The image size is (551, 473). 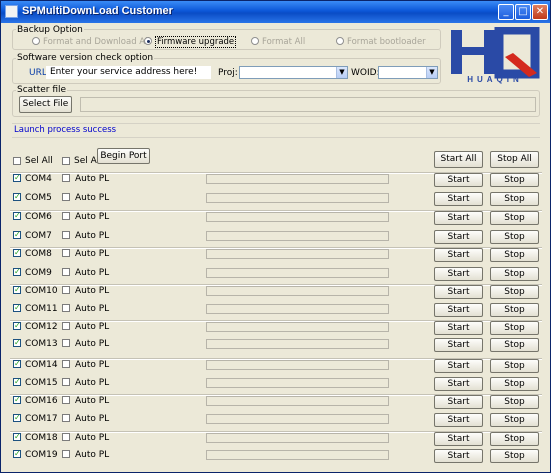 What do you see at coordinates (41, 291) in the screenshot?
I see `port-label: COM10` at bounding box center [41, 291].